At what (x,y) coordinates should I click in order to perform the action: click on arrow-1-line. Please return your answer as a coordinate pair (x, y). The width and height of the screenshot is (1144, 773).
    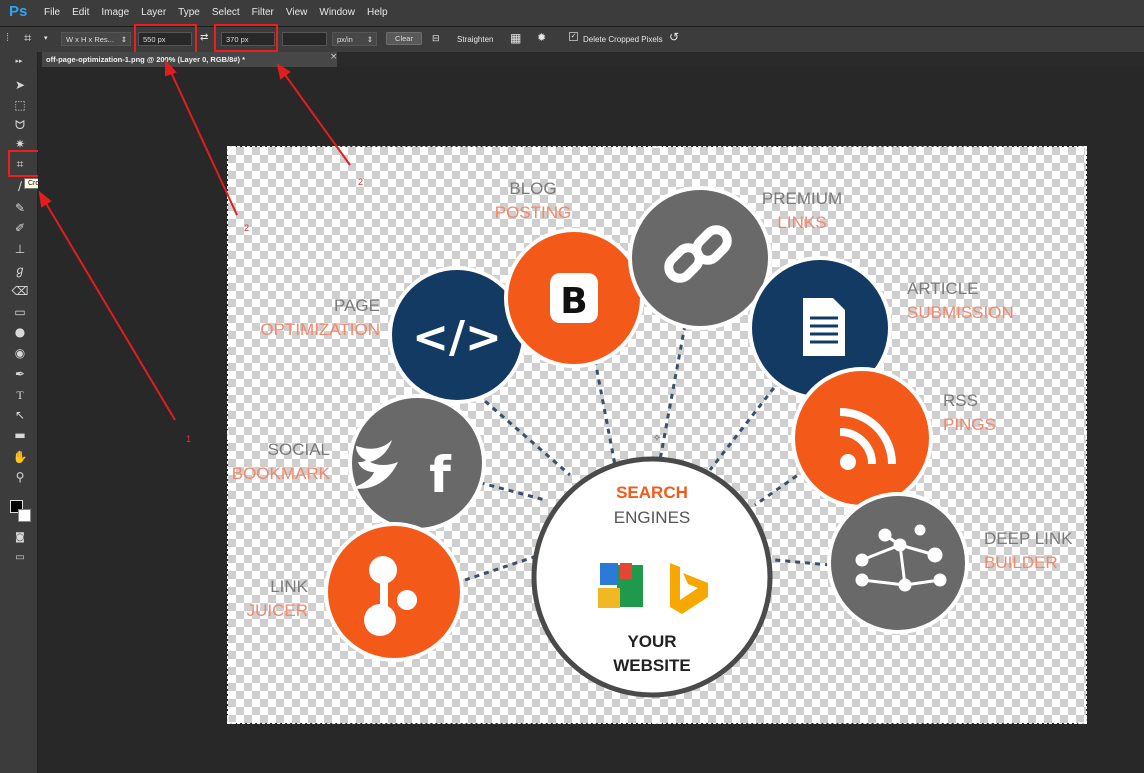
    Looking at the image, I should click on (109, 310).